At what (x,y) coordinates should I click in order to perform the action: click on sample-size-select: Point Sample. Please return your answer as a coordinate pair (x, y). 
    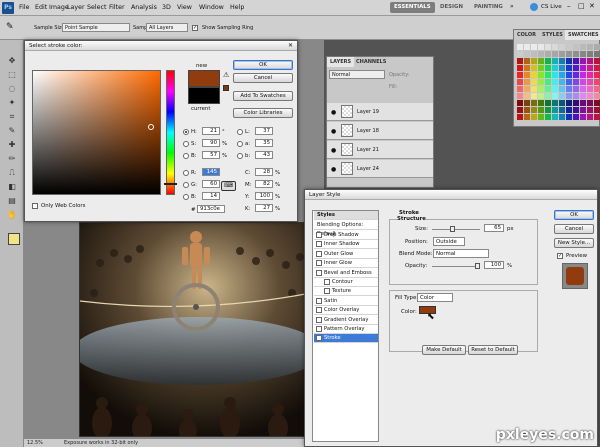
    Looking at the image, I should click on (96, 27).